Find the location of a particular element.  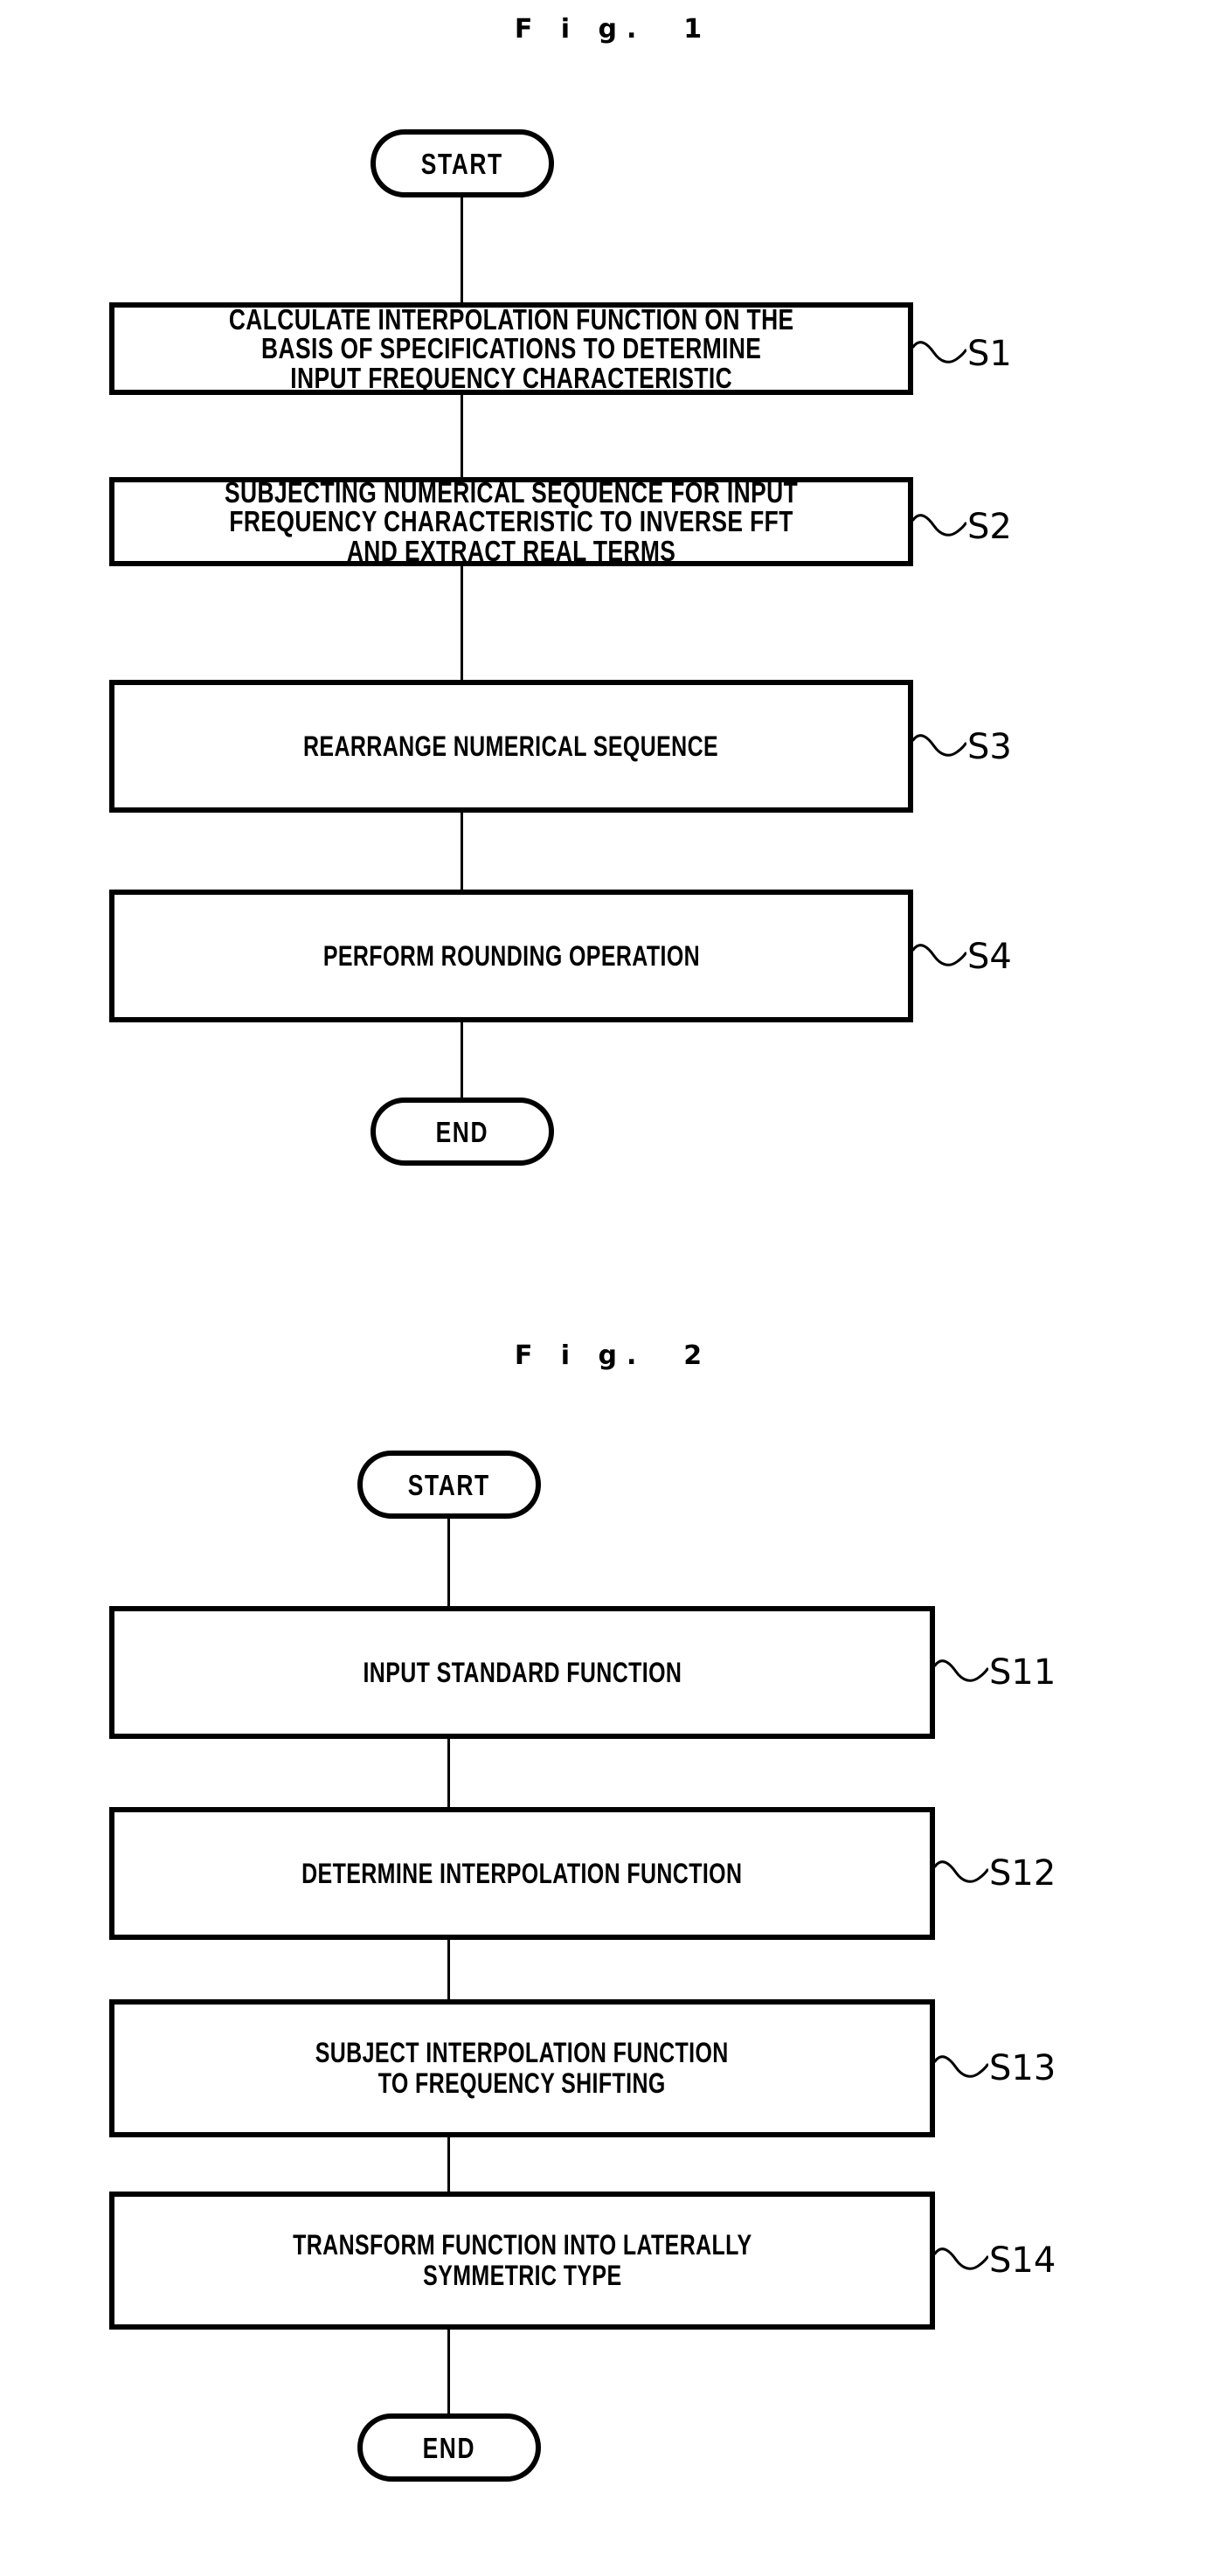

fig1-end-terminator: END is located at coordinates (463, 1132).